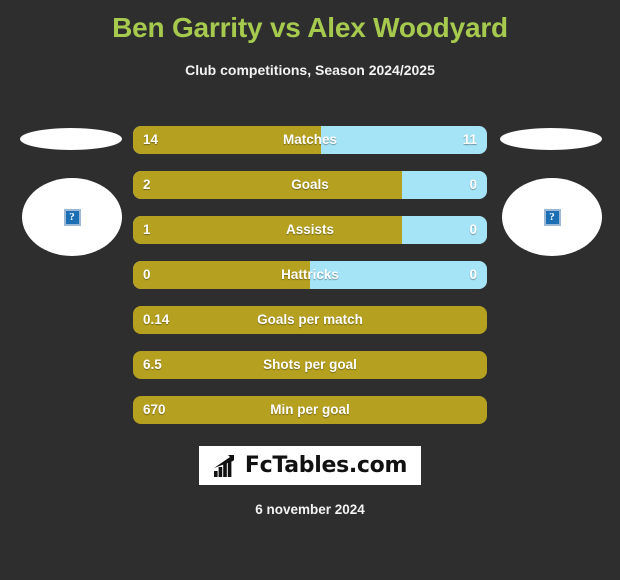  Describe the element at coordinates (310, 70) in the screenshot. I see `page-subtitle: Club competitions, Season 2024/2025` at that location.